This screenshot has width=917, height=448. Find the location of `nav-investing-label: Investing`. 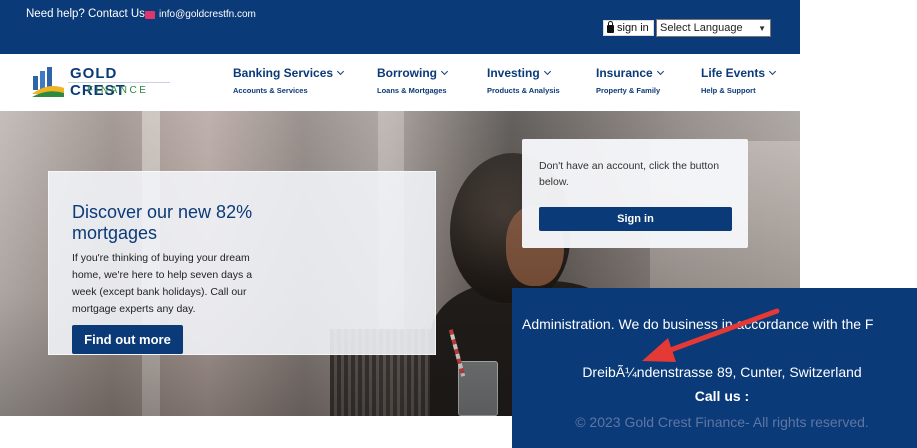

nav-investing-label: Investing is located at coordinates (513, 73).